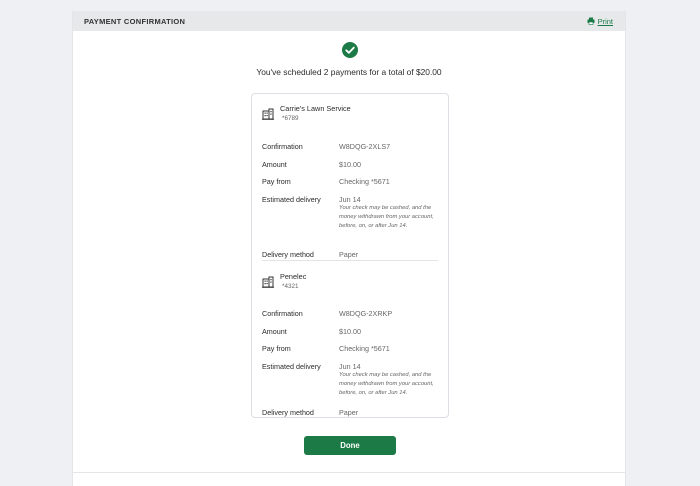 Image resolution: width=700 pixels, height=486 pixels. I want to click on page-title: PAYMENT CONFIRMATION, so click(135, 21).